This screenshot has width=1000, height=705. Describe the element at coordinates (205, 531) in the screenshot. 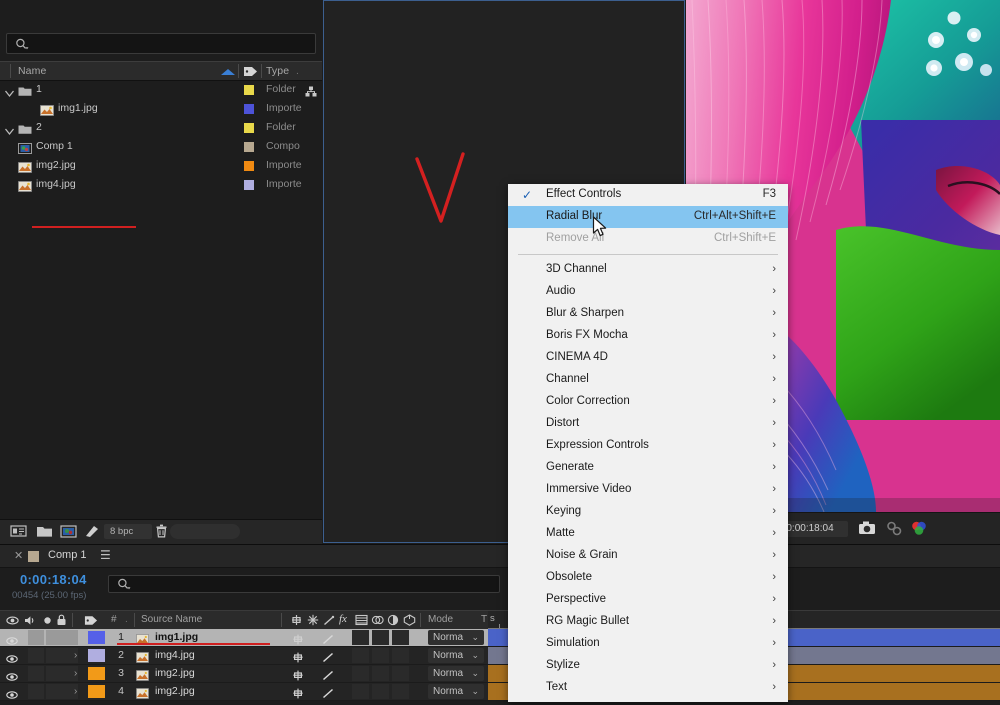

I see `project-toolbar-field` at that location.